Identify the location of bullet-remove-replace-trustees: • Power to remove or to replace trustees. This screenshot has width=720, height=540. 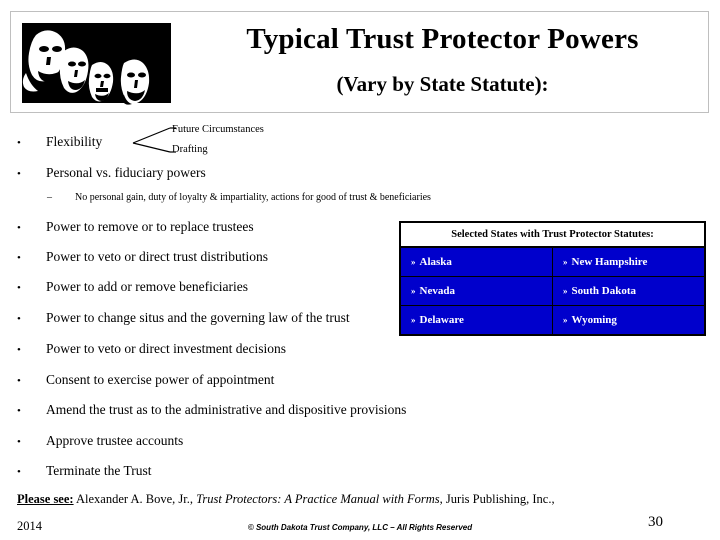
(135, 227).